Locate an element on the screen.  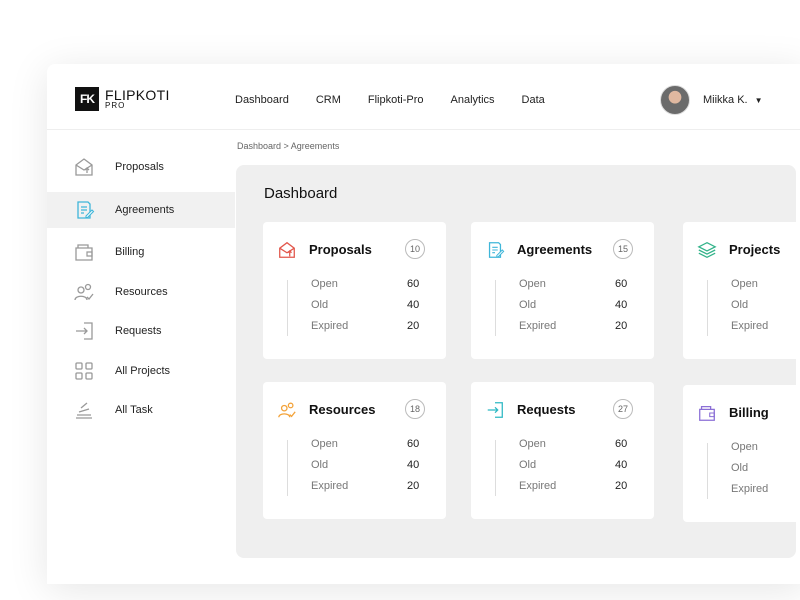
sidebar-item-resources: Resources is located at coordinates (141, 292).